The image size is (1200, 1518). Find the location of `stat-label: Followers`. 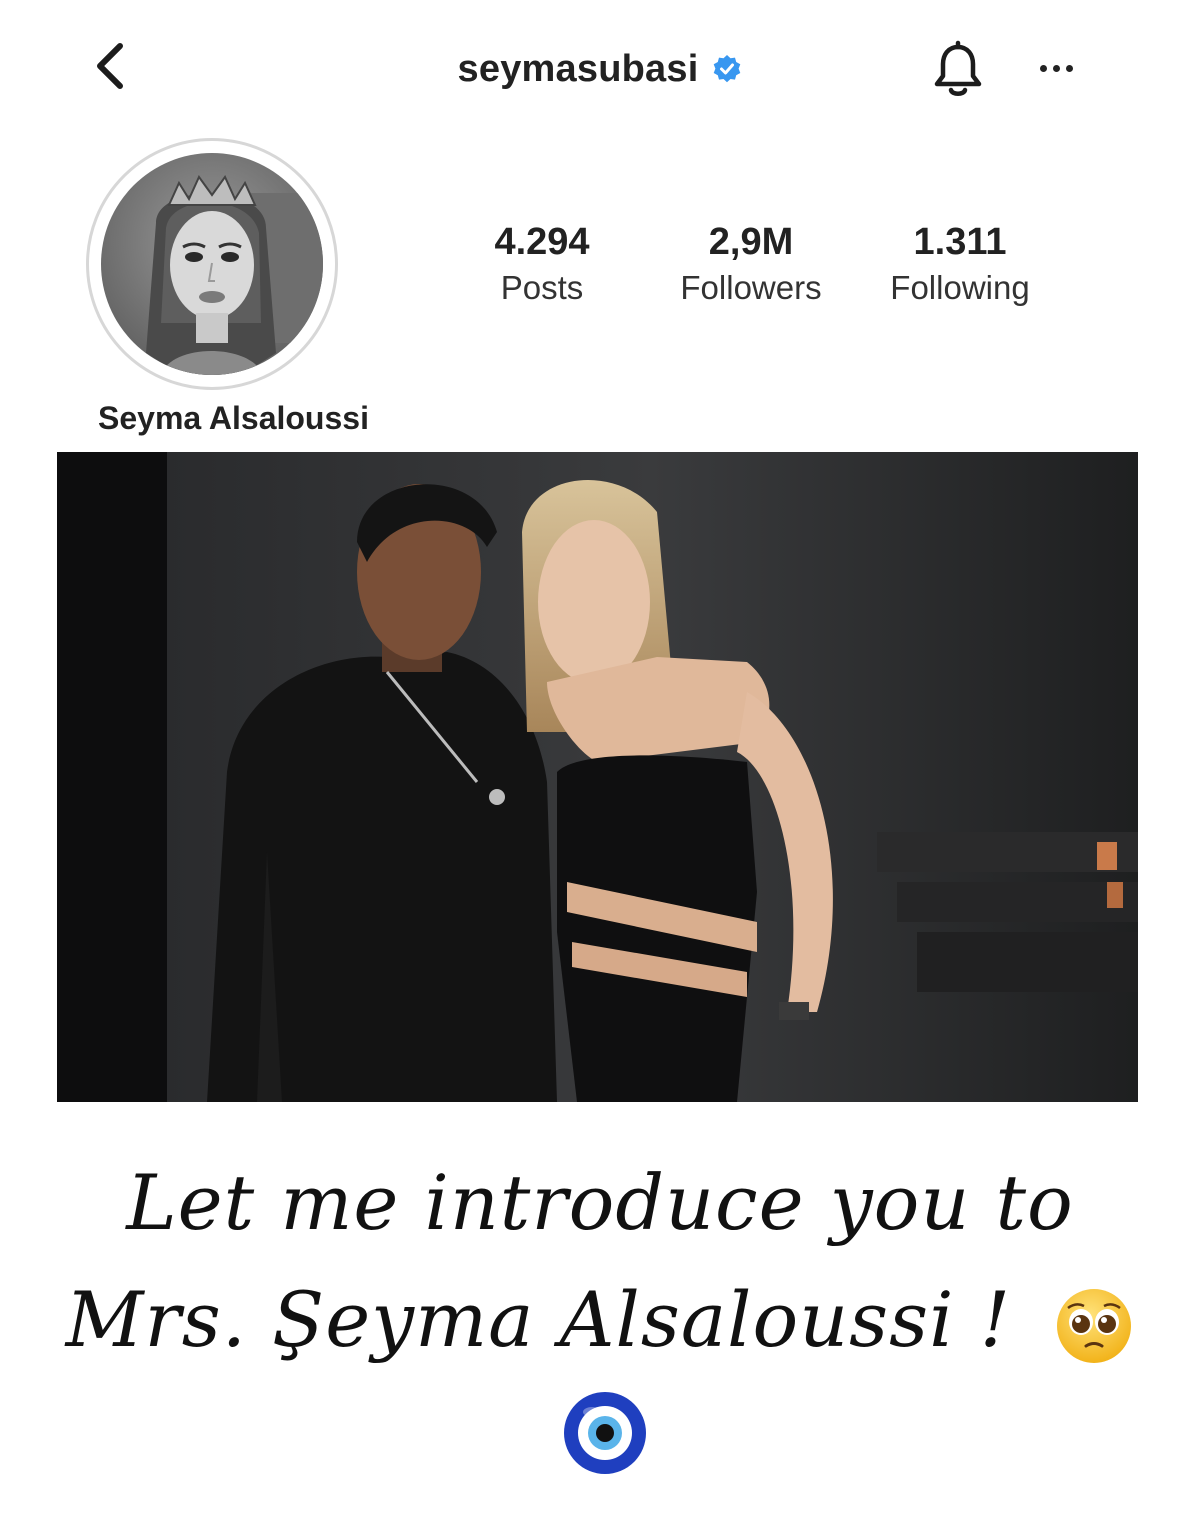

stat-label: Followers is located at coordinates (751, 287).